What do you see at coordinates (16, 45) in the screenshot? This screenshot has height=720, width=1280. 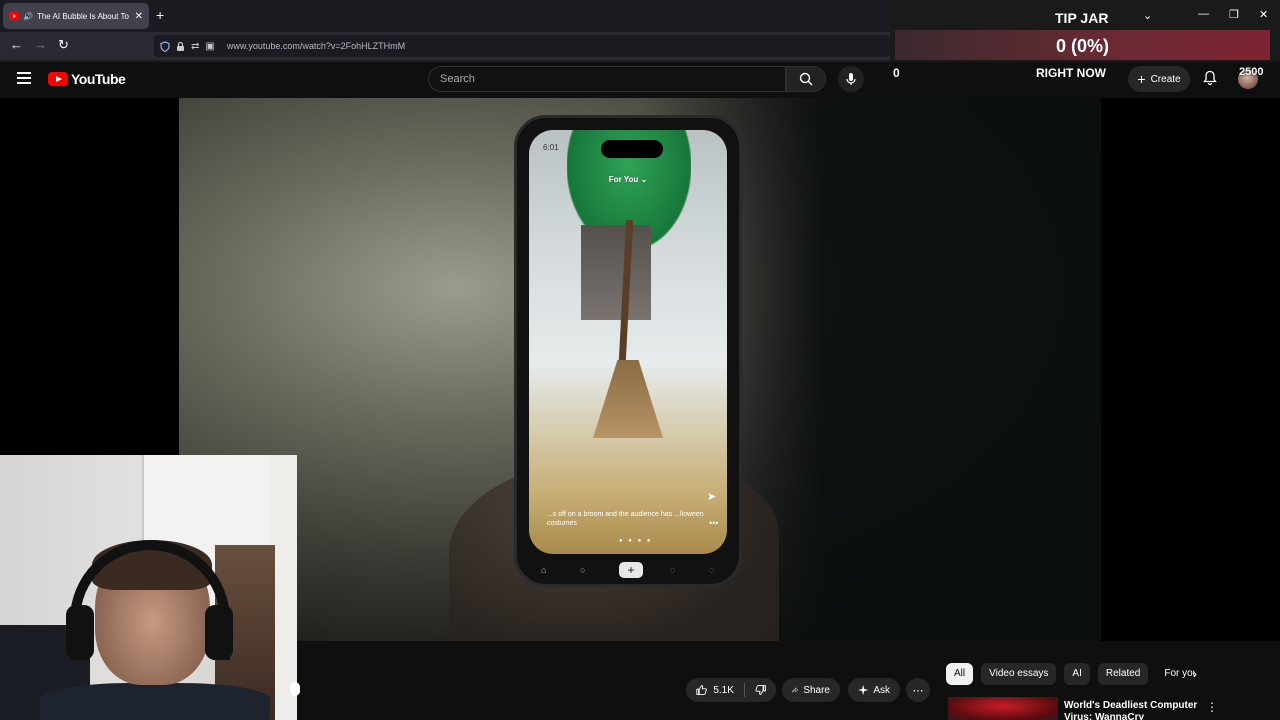 I see `back-button: ←` at bounding box center [16, 45].